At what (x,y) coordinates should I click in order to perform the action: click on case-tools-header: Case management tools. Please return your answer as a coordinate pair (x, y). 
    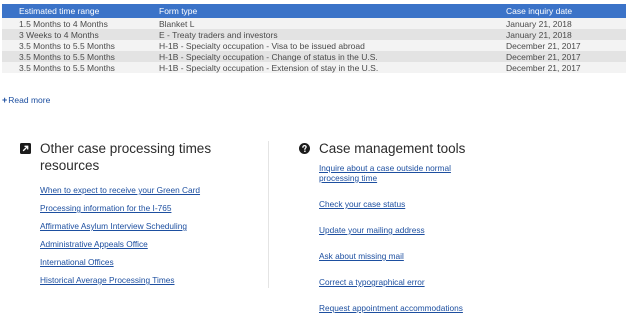
    Looking at the image, I should click on (414, 148).